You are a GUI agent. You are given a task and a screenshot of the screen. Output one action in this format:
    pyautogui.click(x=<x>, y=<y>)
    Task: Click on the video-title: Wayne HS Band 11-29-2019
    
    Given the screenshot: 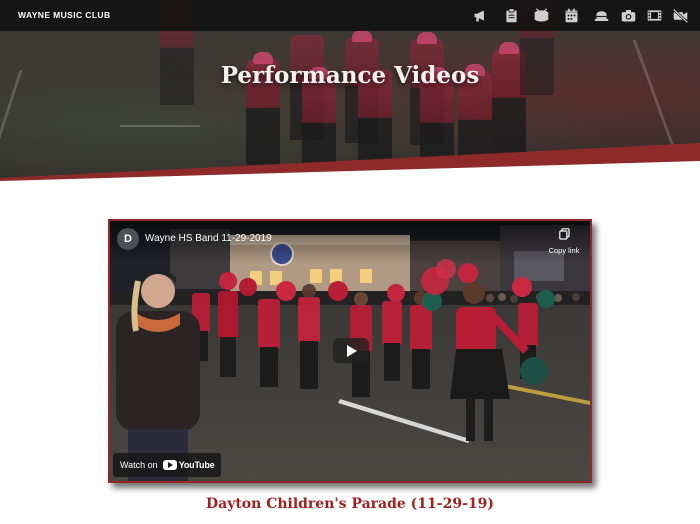 What is the action you would take?
    pyautogui.click(x=208, y=238)
    